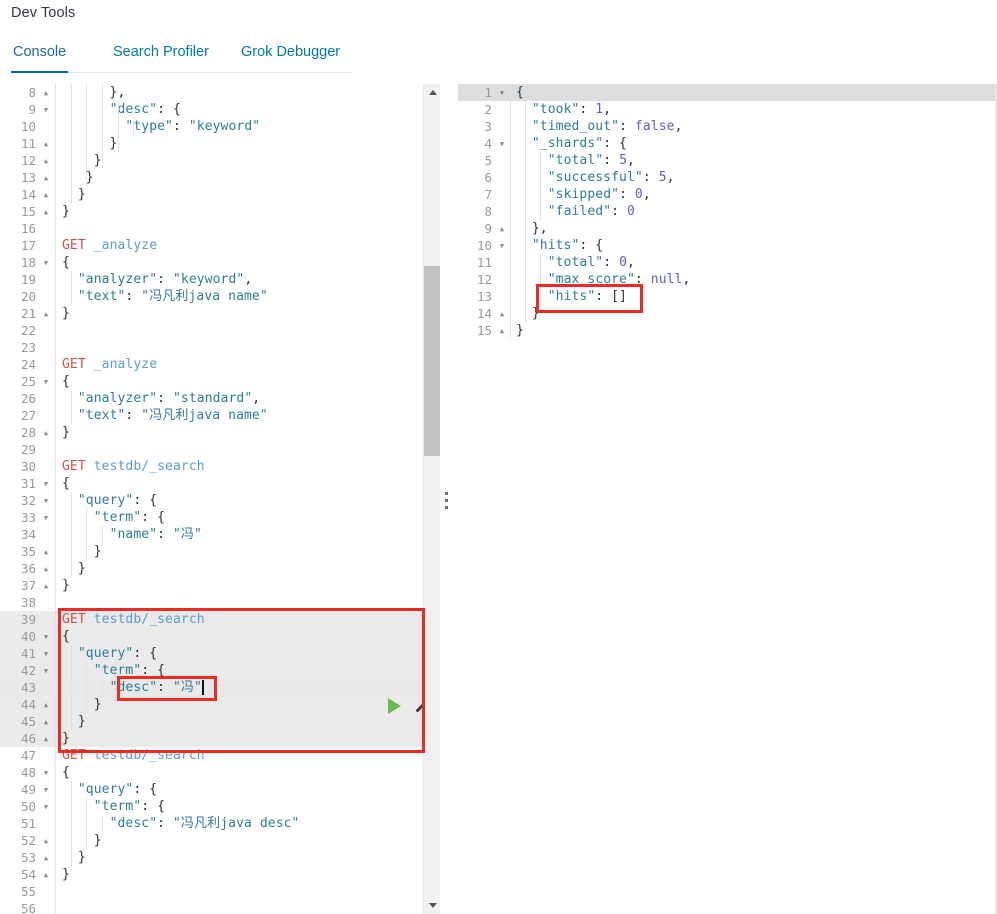  What do you see at coordinates (727, 279) in the screenshot?
I see `code-line: 12 "max_score": null,` at bounding box center [727, 279].